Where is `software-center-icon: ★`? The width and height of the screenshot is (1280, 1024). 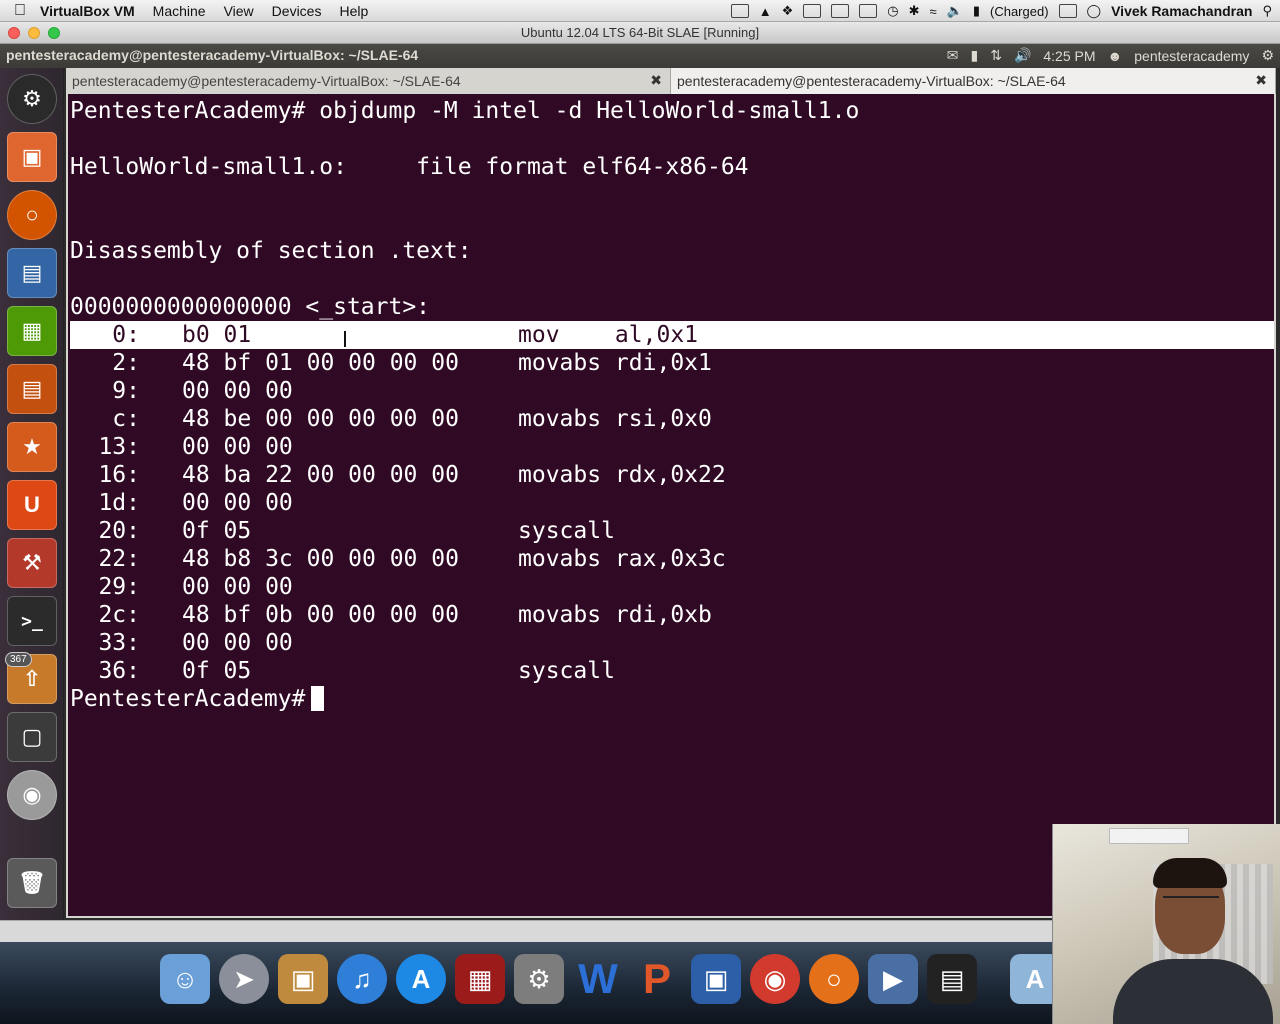
software-center-icon: ★ is located at coordinates (32, 447).